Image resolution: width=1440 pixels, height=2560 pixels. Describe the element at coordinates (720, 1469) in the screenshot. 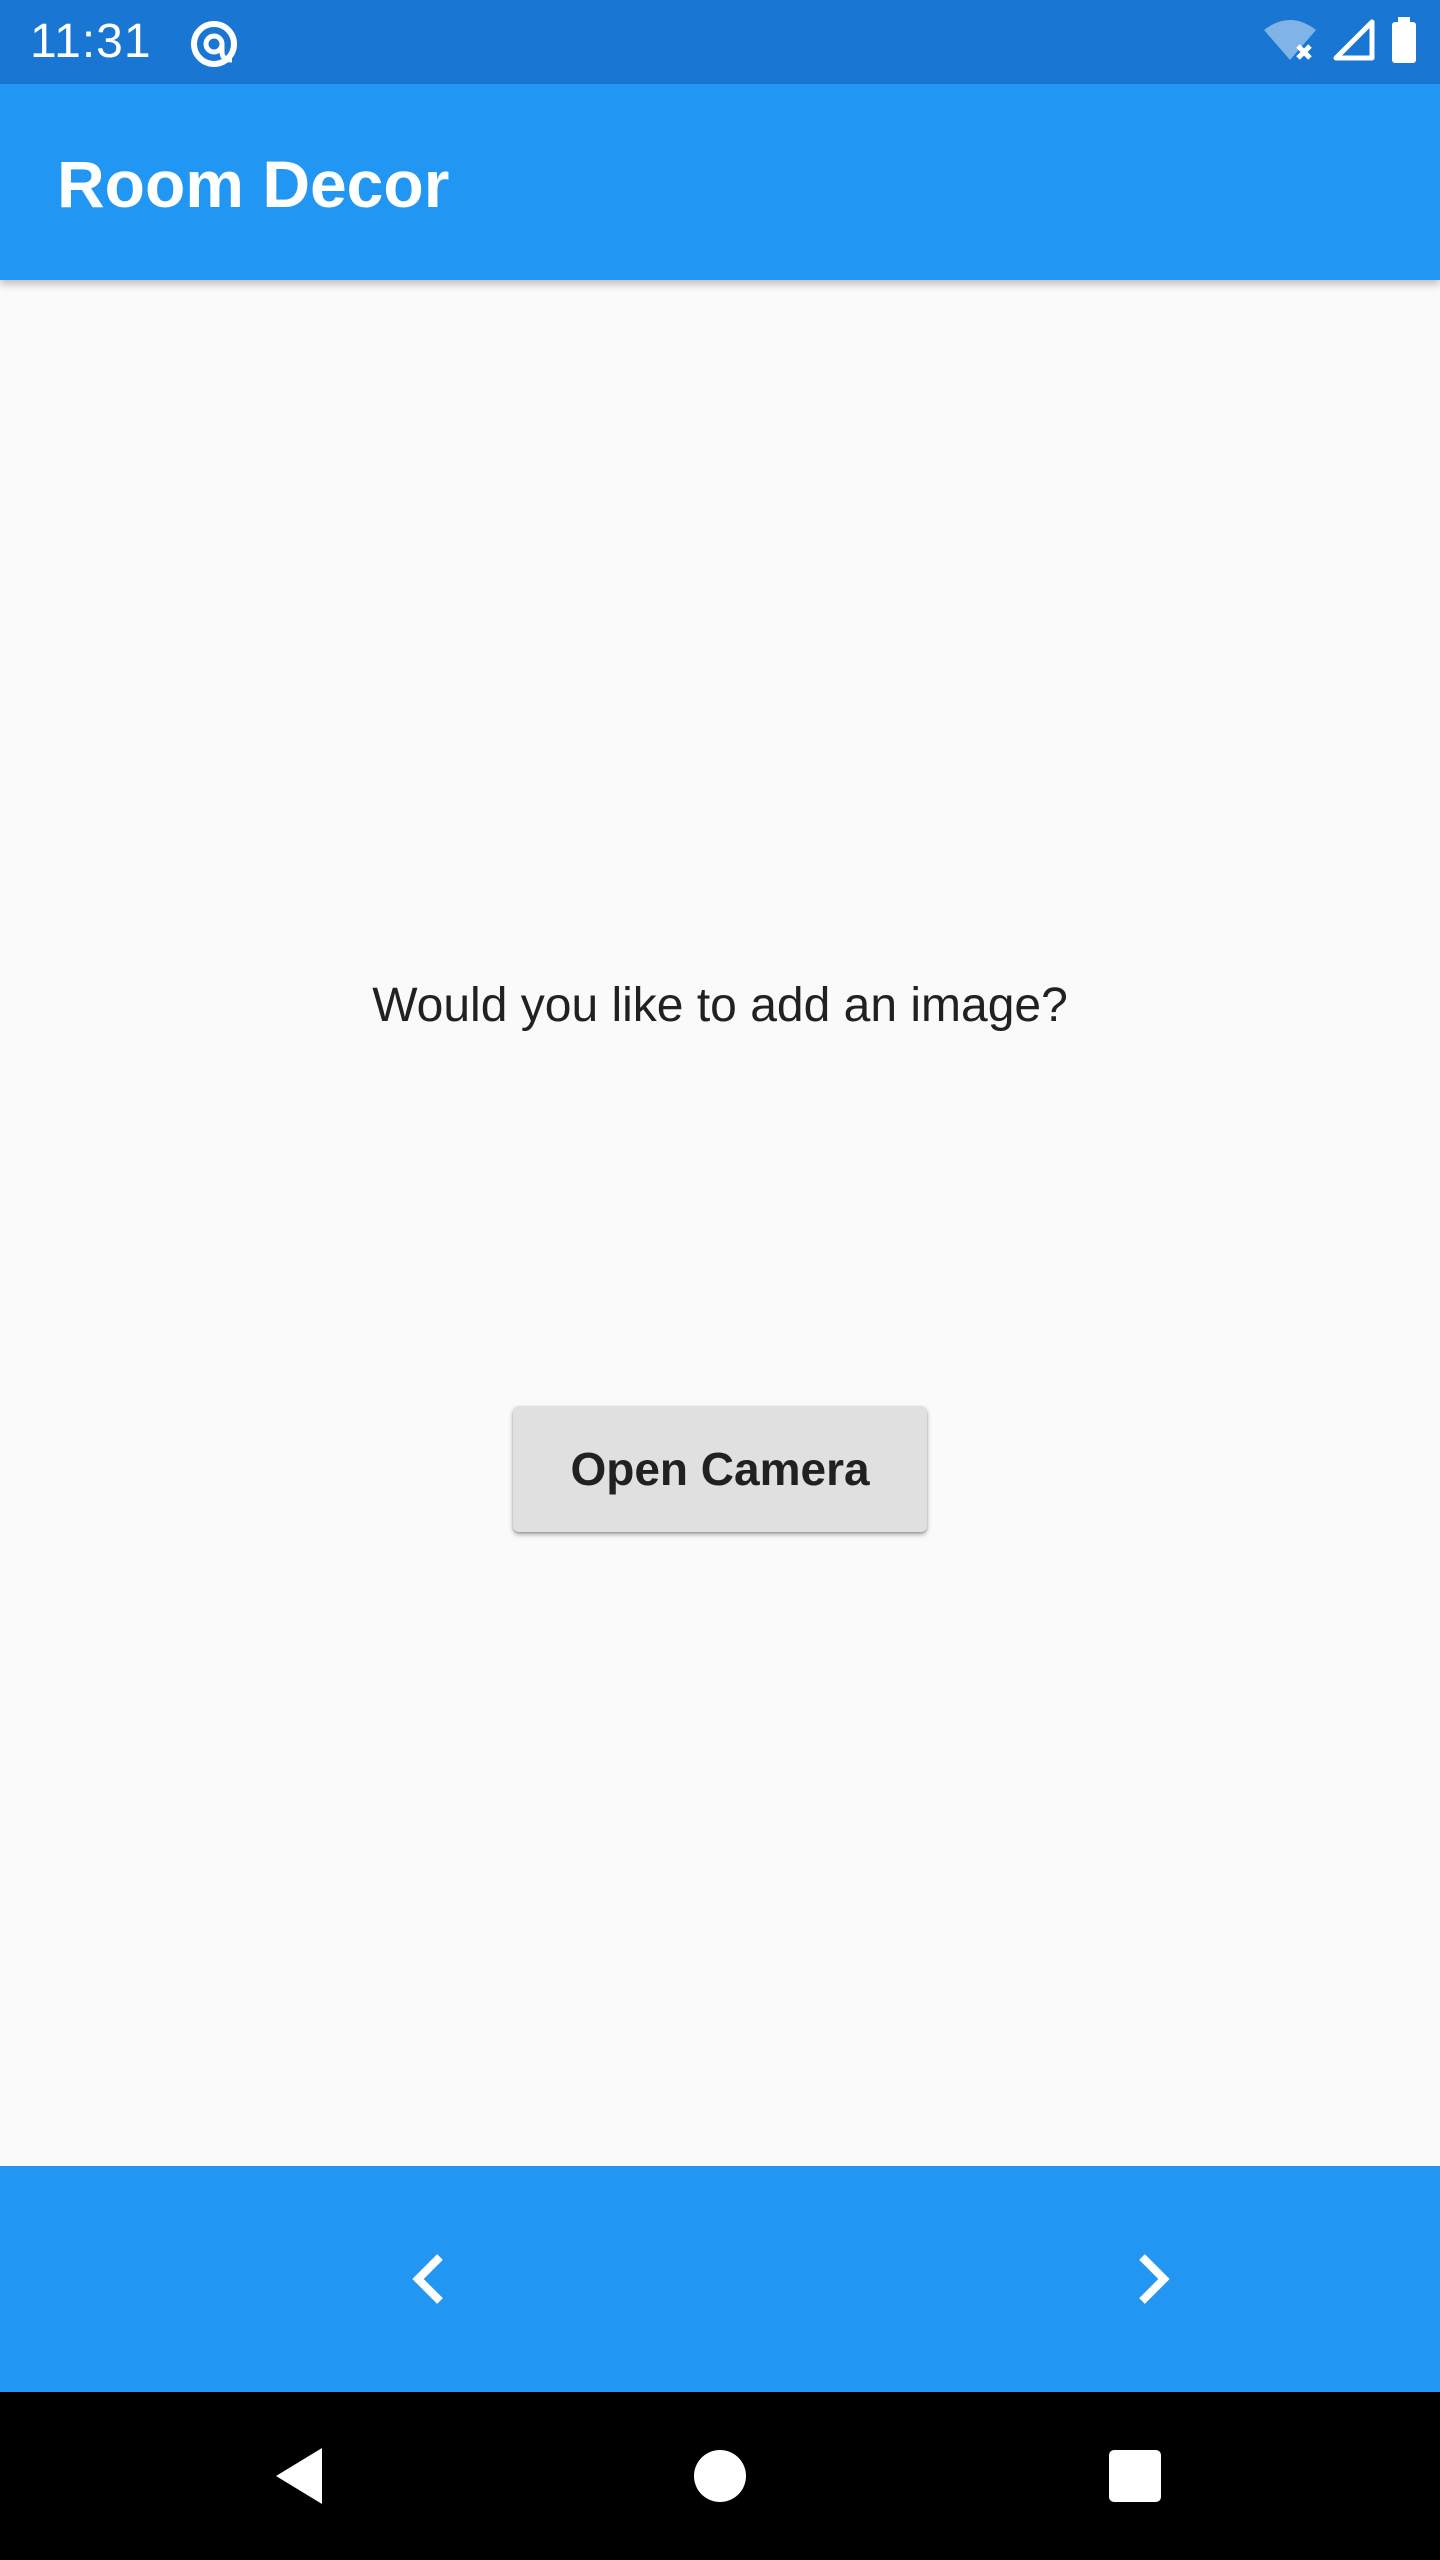

I see `open-camera-button: Open Camera` at that location.